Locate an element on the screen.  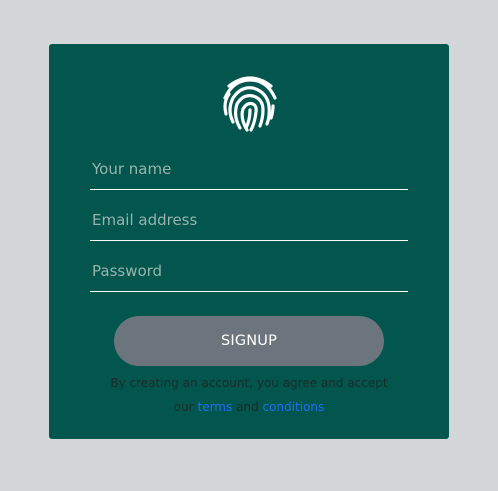
conditions-link: conditions is located at coordinates (293, 407).